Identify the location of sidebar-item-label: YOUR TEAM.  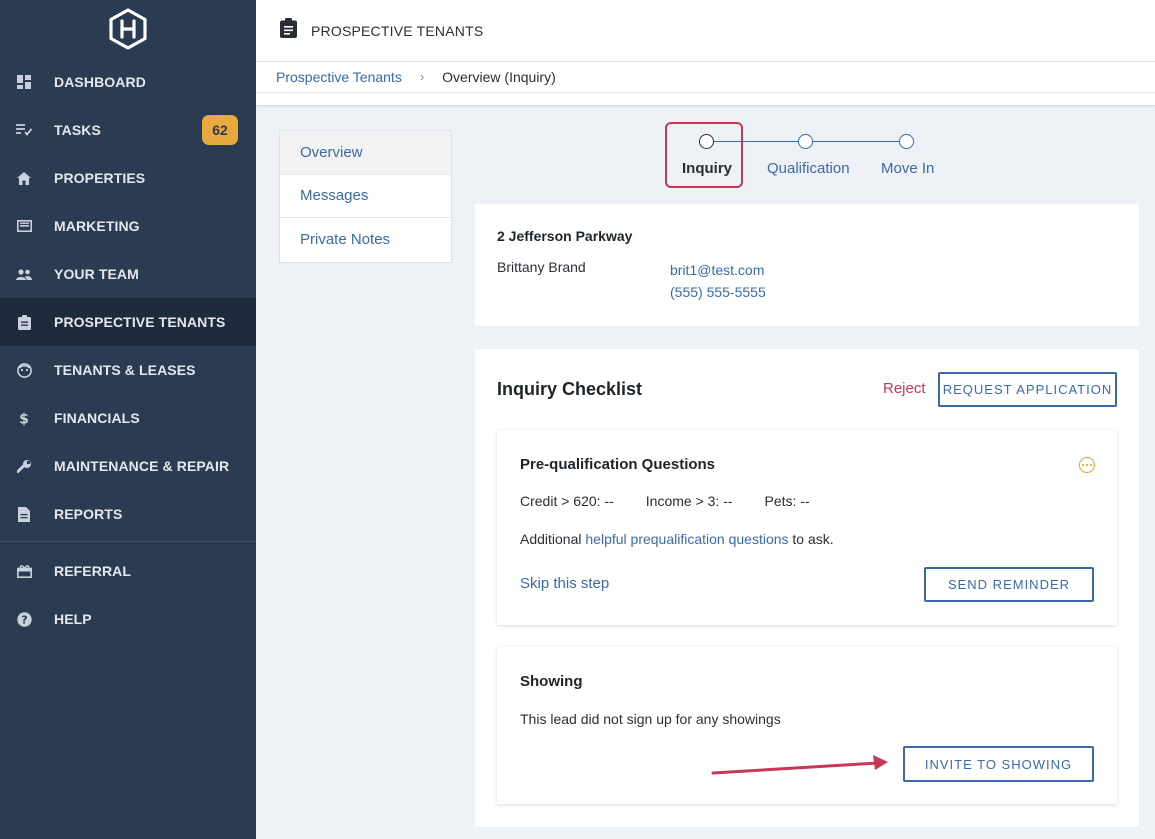
(96, 274).